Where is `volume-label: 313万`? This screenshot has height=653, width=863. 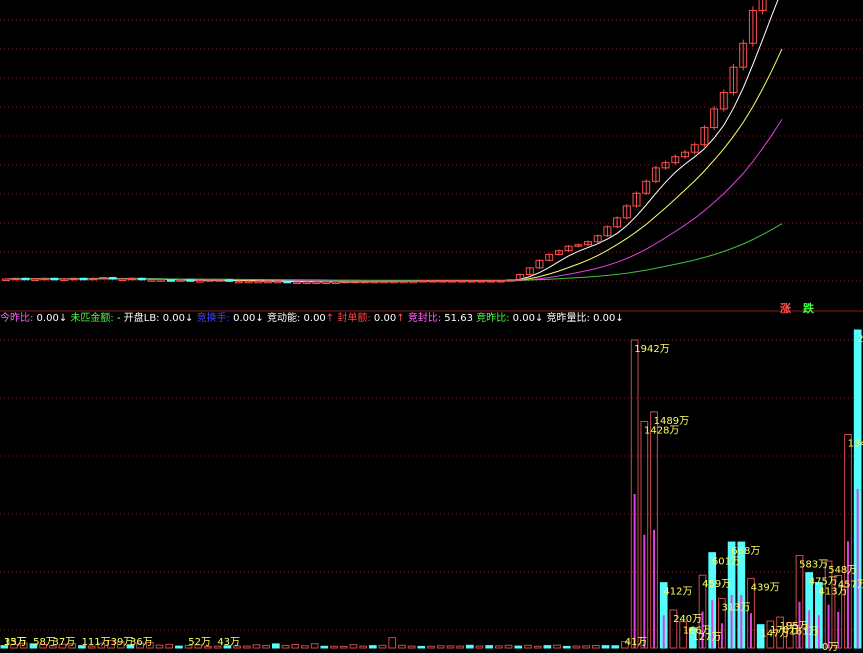 volume-label: 313万 is located at coordinates (736, 607).